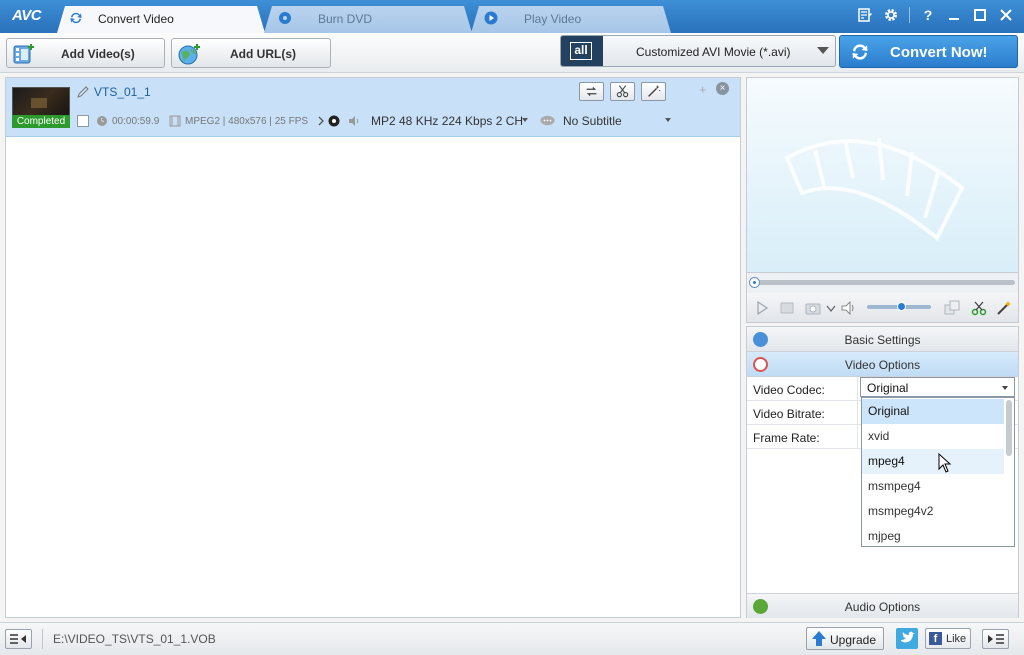  What do you see at coordinates (136, 19) in the screenshot?
I see `tab-label: Convert Video` at bounding box center [136, 19].